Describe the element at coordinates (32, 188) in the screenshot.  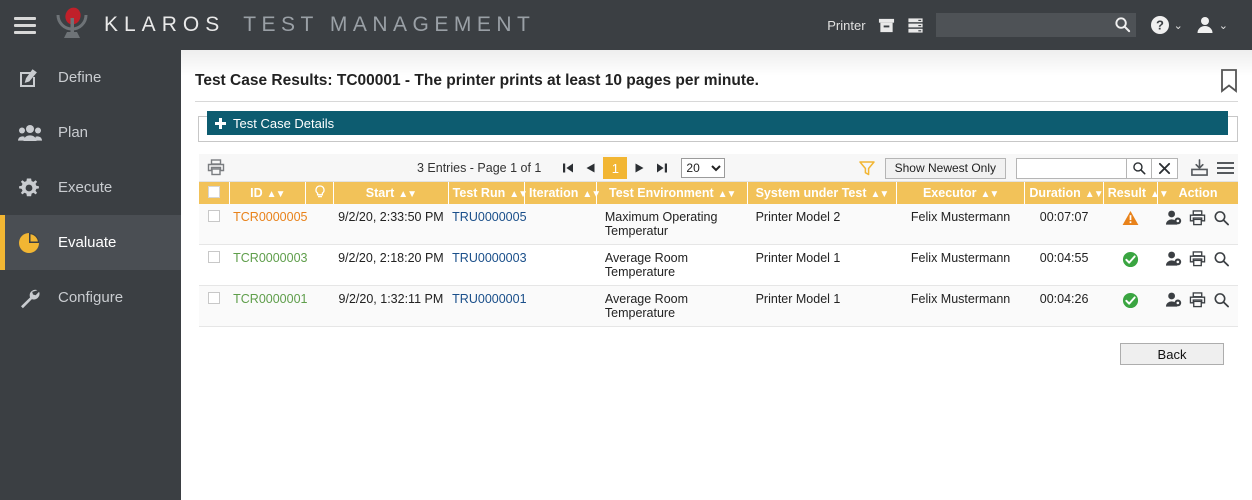
I see `gear-icon` at that location.